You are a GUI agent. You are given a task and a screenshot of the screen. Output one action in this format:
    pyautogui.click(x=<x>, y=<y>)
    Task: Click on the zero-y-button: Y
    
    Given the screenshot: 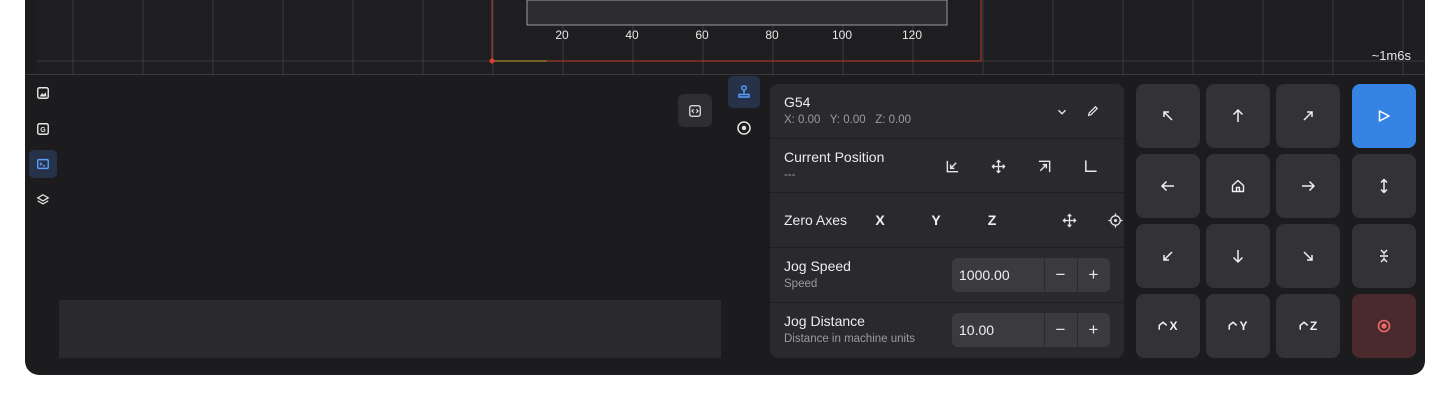 What is the action you would take?
    pyautogui.click(x=936, y=220)
    